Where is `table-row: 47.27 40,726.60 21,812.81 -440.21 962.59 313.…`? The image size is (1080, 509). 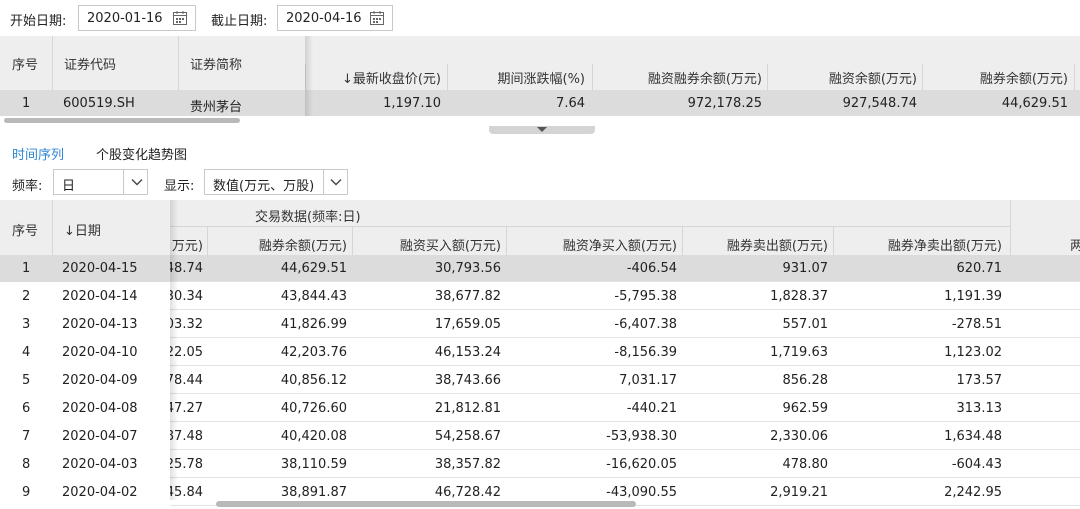
table-row: 47.27 40,726.60 21,812.81 -440.21 962.59 313.… is located at coordinates (540, 408).